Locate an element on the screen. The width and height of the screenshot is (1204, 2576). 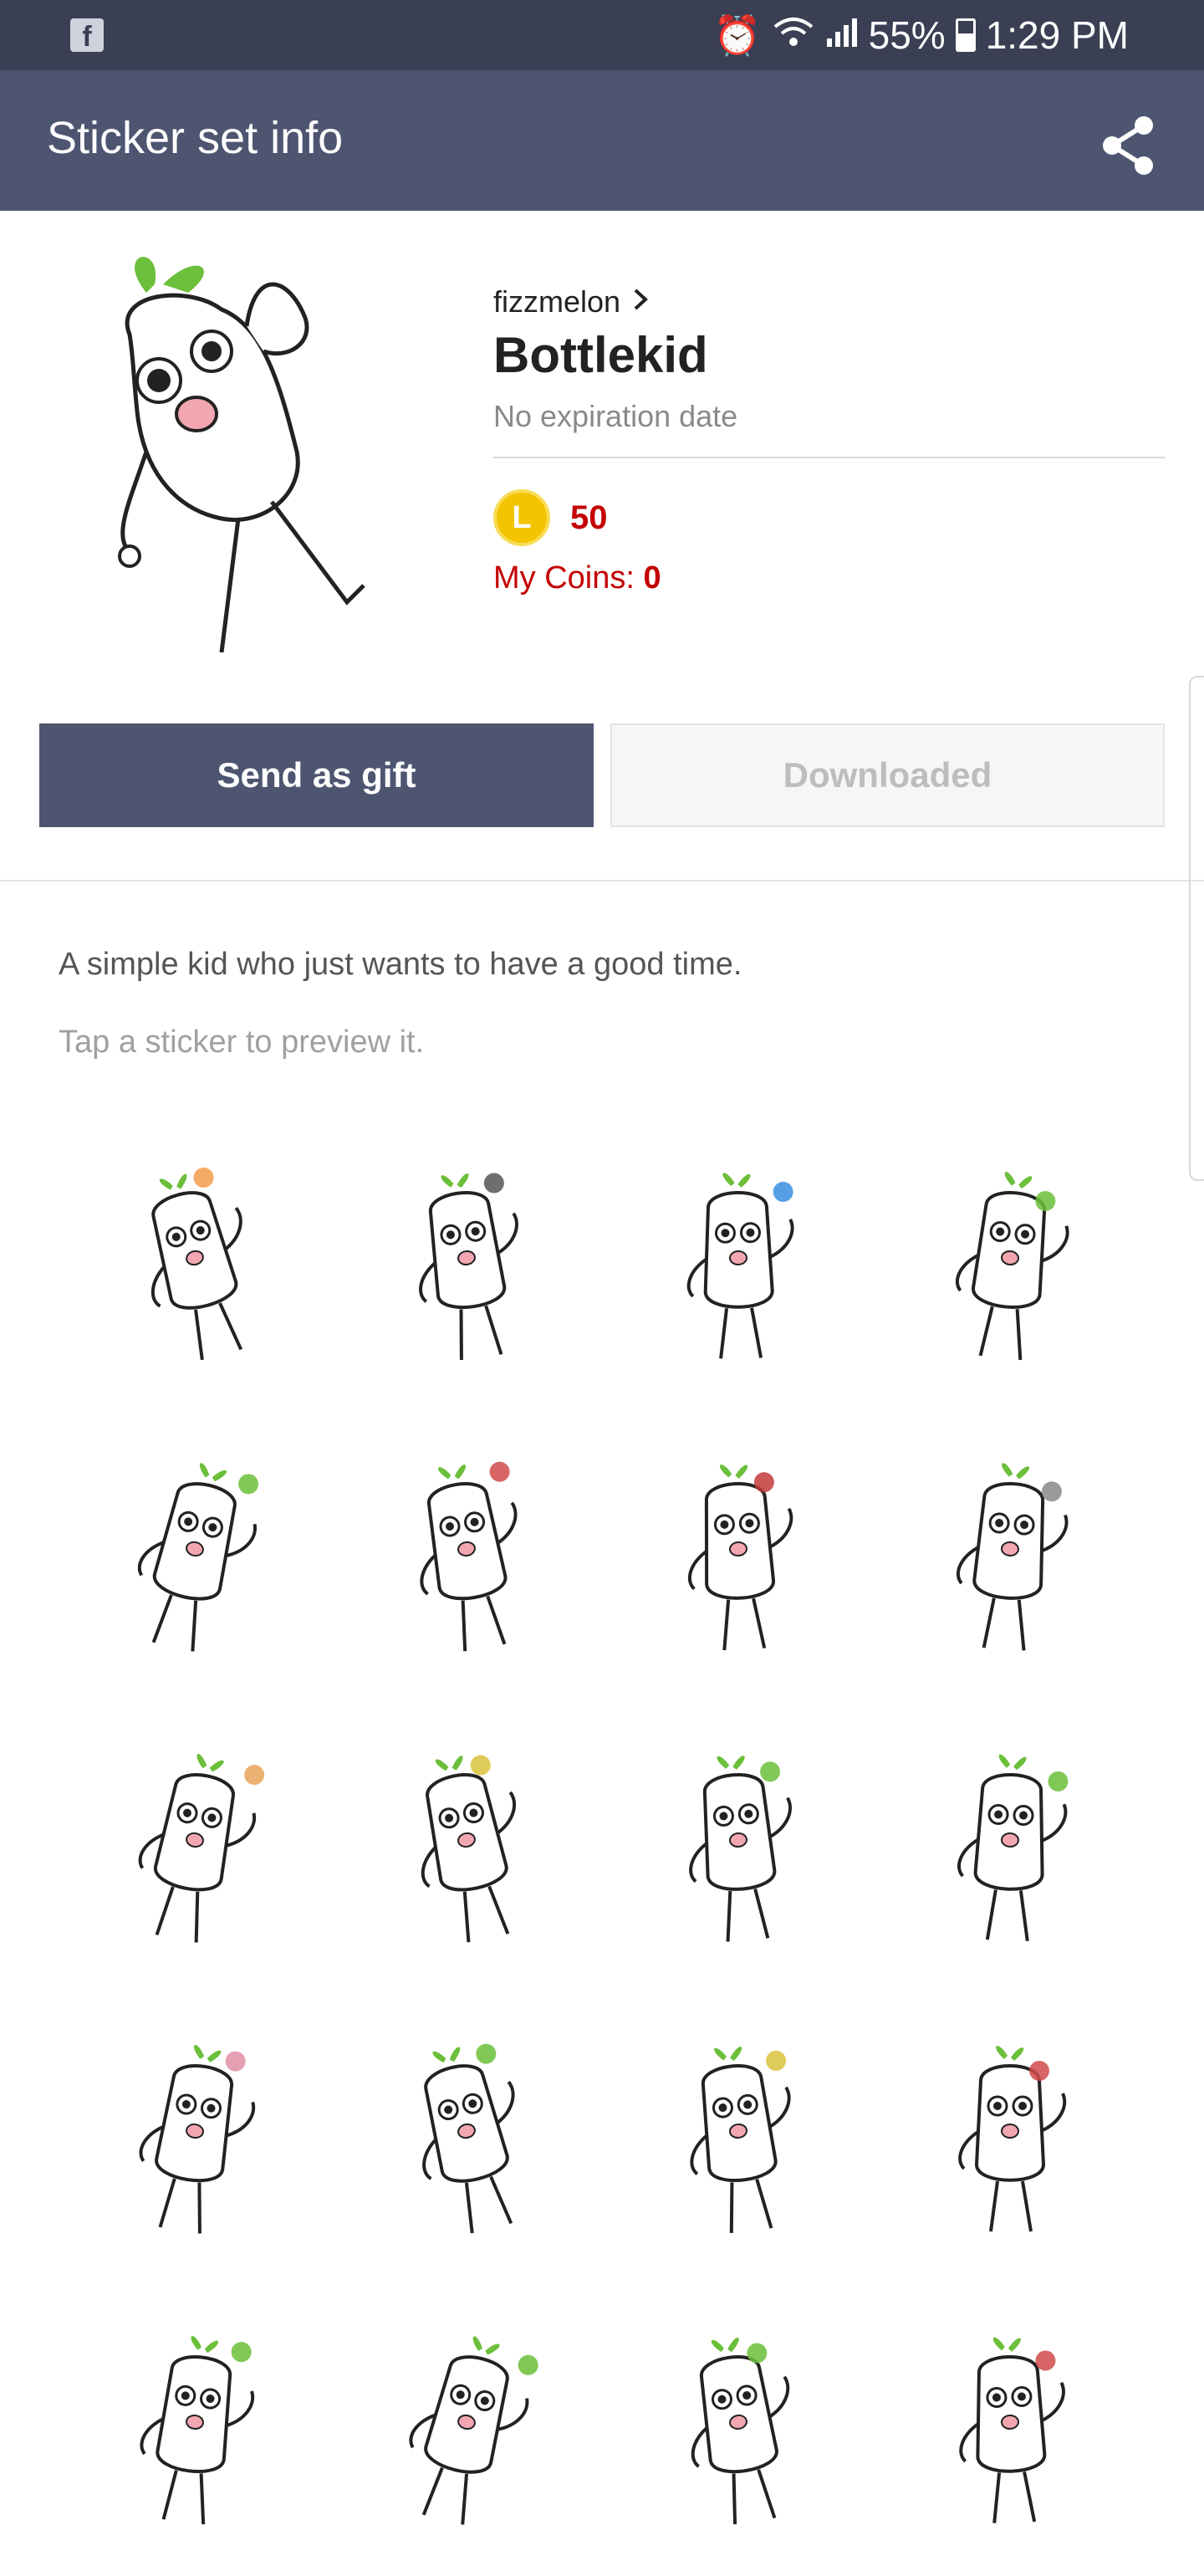
price-value: 50 is located at coordinates (589, 517).